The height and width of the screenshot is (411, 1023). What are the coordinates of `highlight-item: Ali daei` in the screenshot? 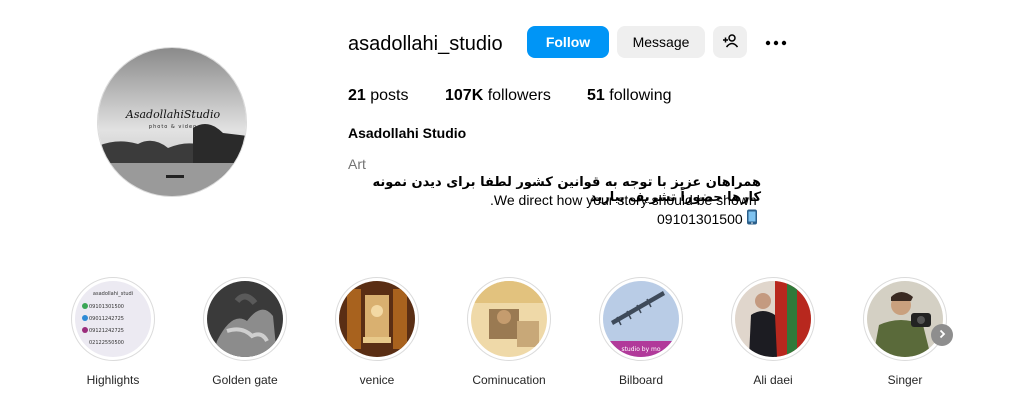 It's located at (773, 332).